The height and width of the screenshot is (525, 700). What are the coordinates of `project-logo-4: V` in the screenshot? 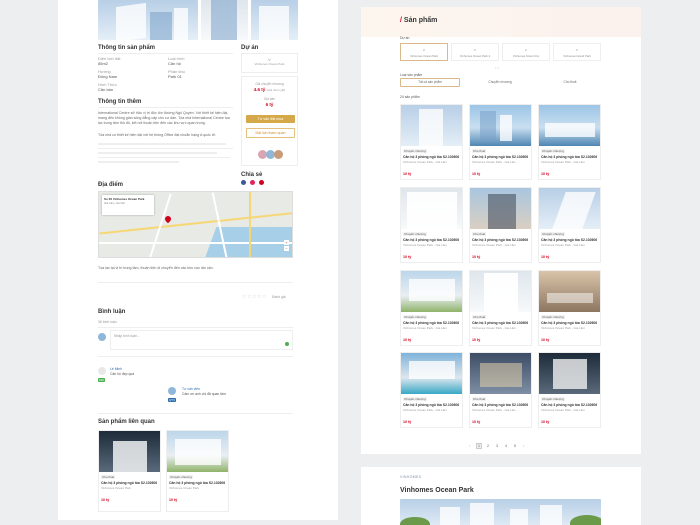 It's located at (577, 50).